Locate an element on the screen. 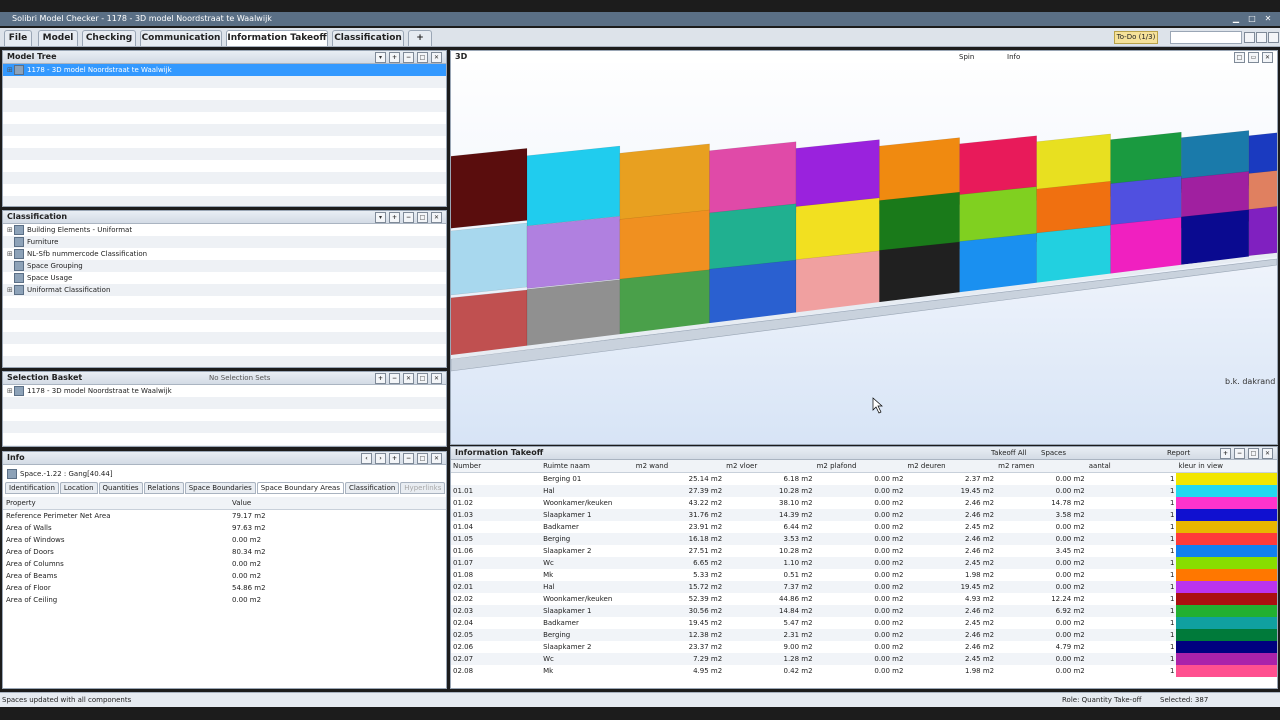  info-row: Area of Ceiling 0.00 m2 is located at coordinates (224, 600).